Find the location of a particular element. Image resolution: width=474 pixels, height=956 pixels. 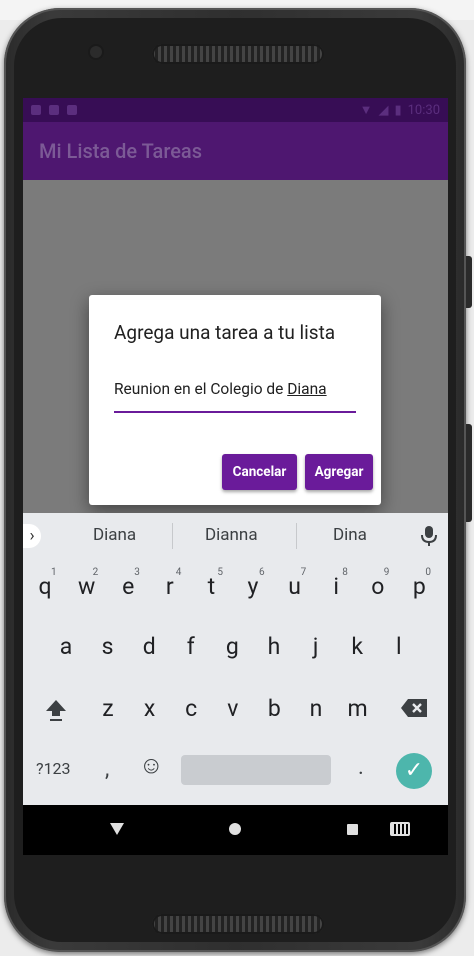

key-g: g is located at coordinates (232, 646).